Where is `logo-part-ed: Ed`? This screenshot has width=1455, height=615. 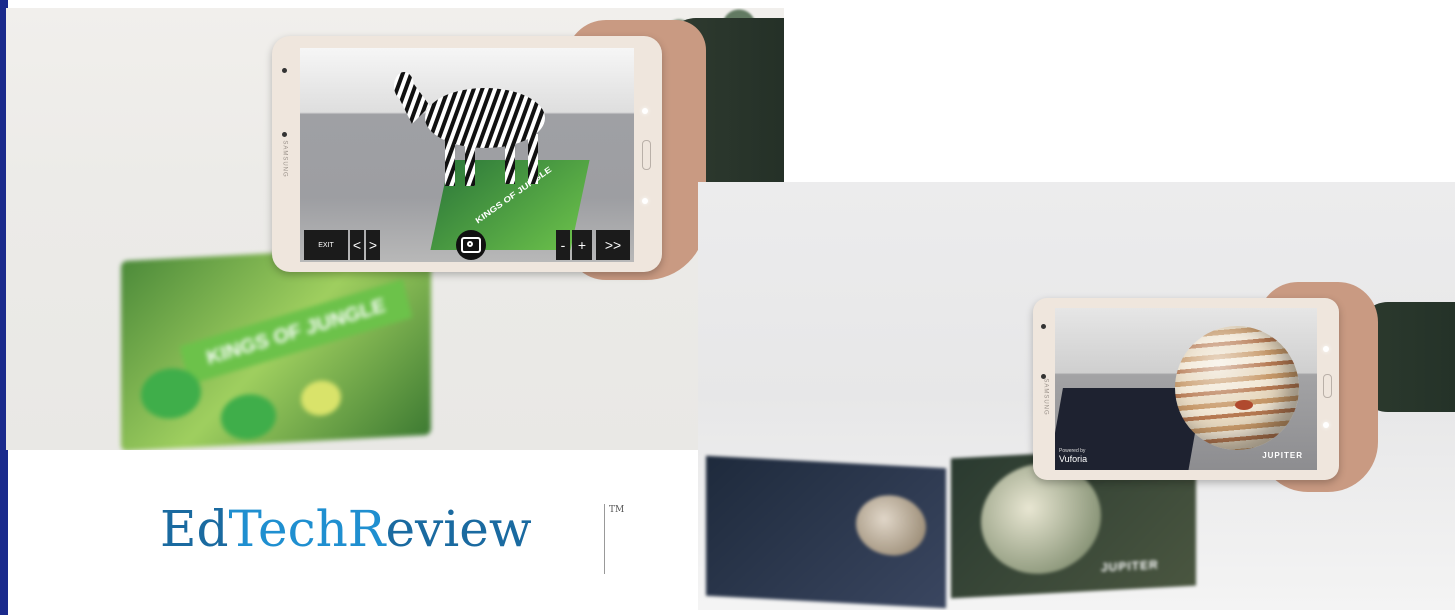 logo-part-ed: Ed is located at coordinates (194, 529).